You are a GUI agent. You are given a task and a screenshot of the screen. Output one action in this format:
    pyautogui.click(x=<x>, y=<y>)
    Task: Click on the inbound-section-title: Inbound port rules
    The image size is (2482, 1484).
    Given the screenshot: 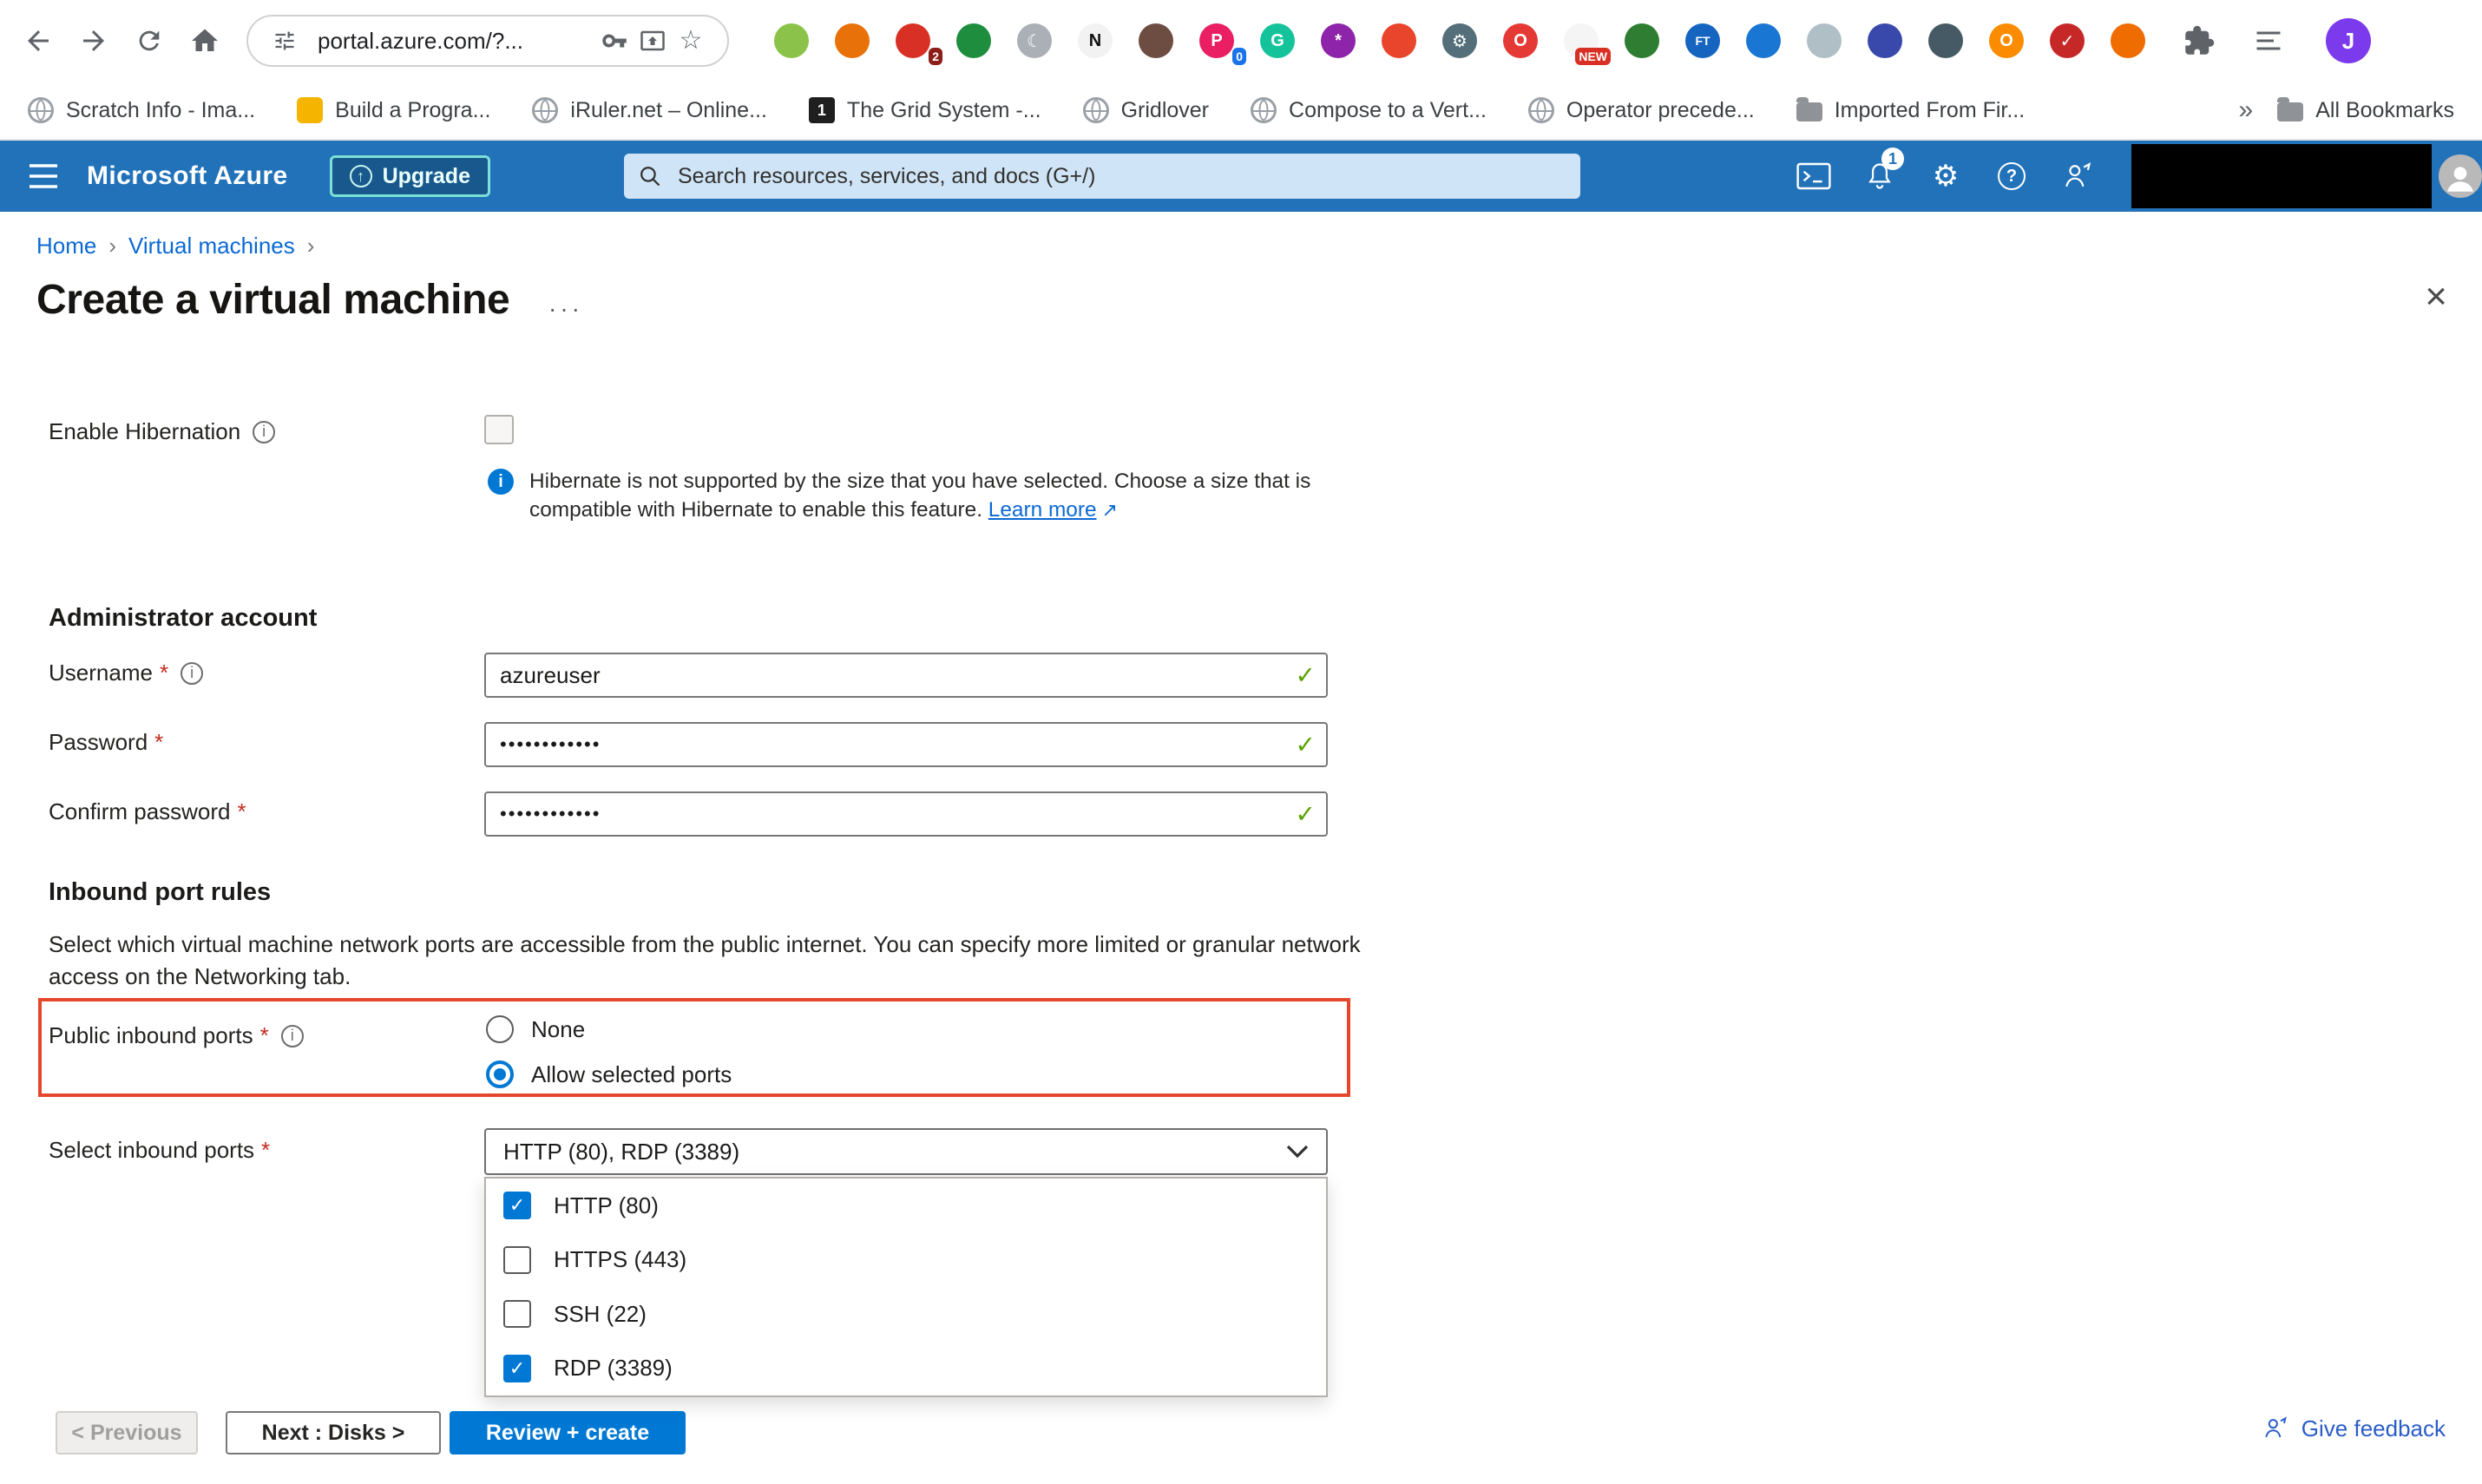 What is the action you would take?
    pyautogui.click(x=160, y=892)
    